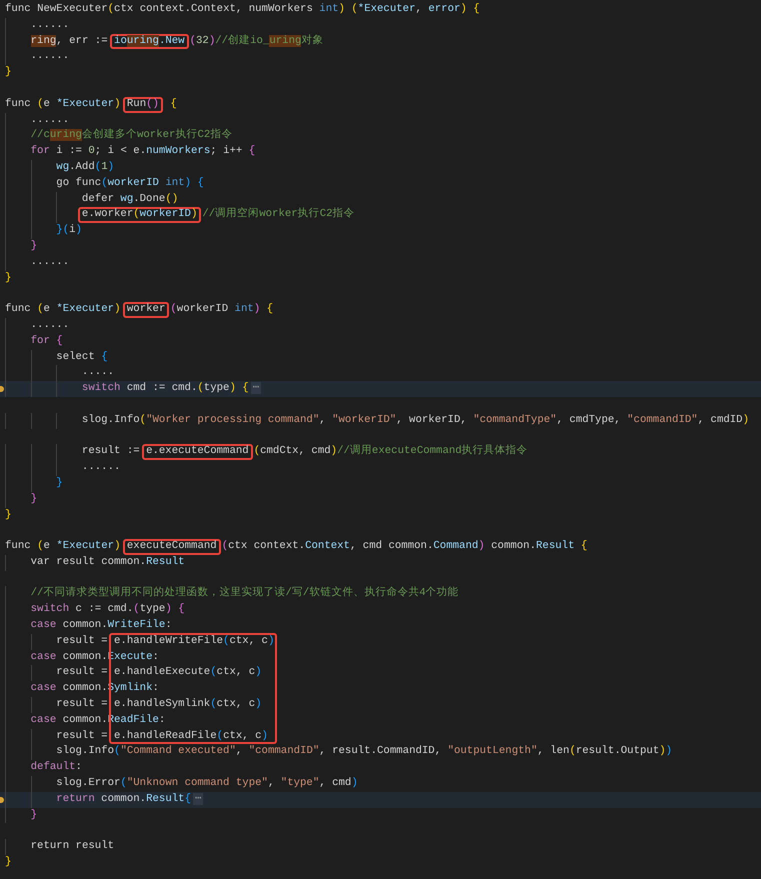 The image size is (761, 879). Describe the element at coordinates (188, 672) in the screenshot. I see `code-text: e.handleExecute(ctx, c)` at that location.